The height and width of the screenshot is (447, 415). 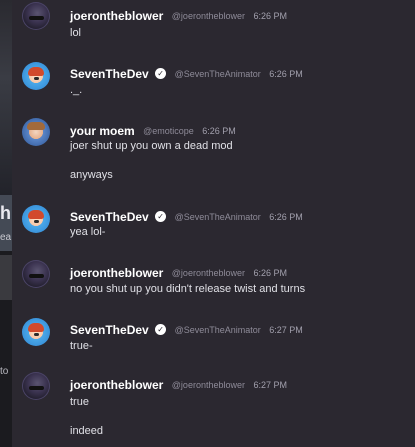 What do you see at coordinates (76, 33) in the screenshot?
I see `message-text: lol` at bounding box center [76, 33].